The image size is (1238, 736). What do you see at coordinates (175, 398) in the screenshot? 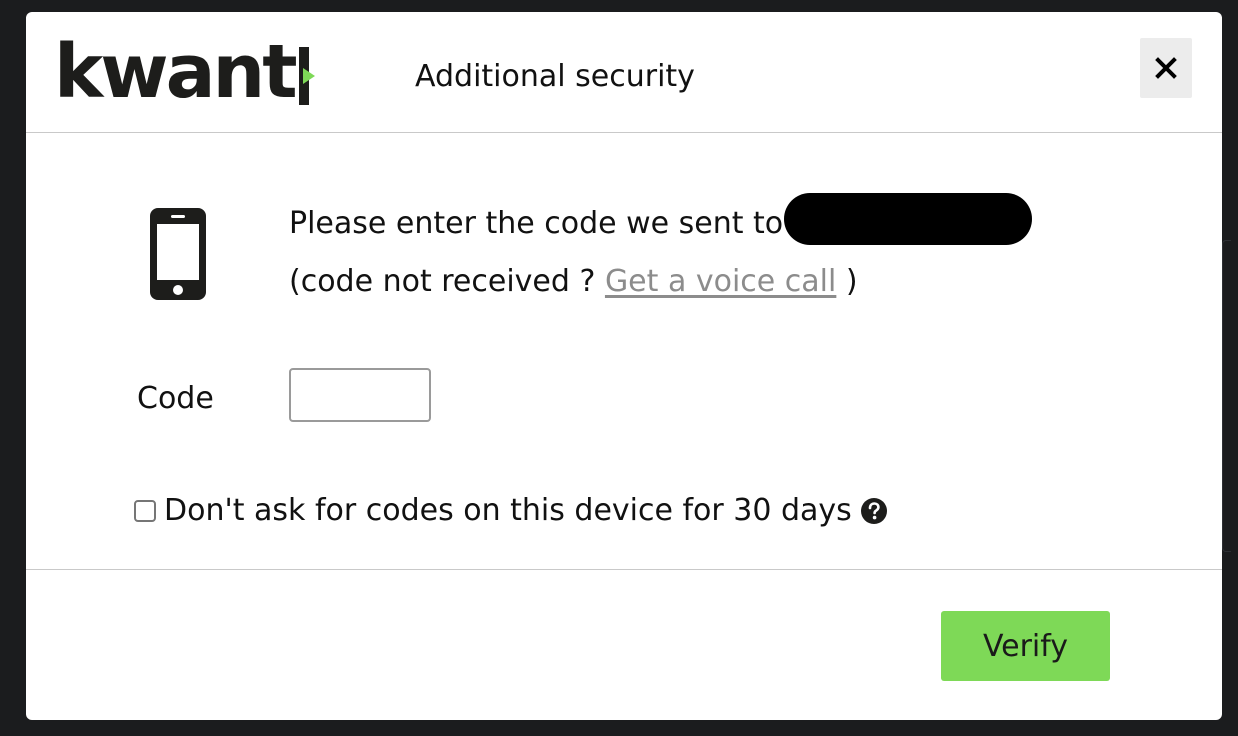
I see `code-label: Code` at bounding box center [175, 398].